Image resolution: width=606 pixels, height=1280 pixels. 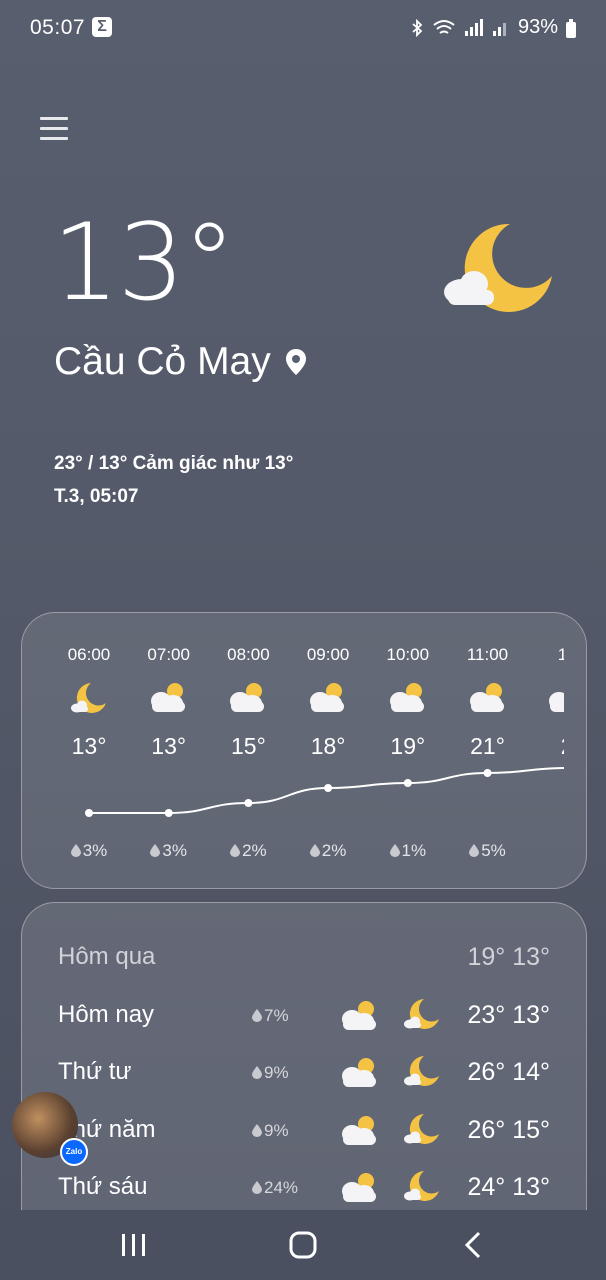 I want to click on day-temps: 26° 14°, so click(x=508, y=1072).